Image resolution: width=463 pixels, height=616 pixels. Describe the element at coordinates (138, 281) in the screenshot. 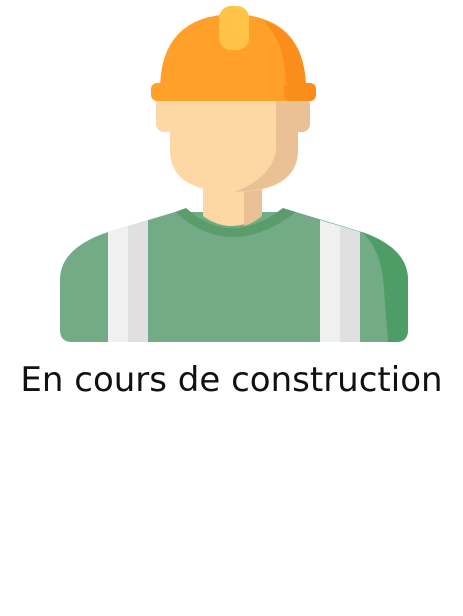

I see `left-stripe-shade-shape` at that location.